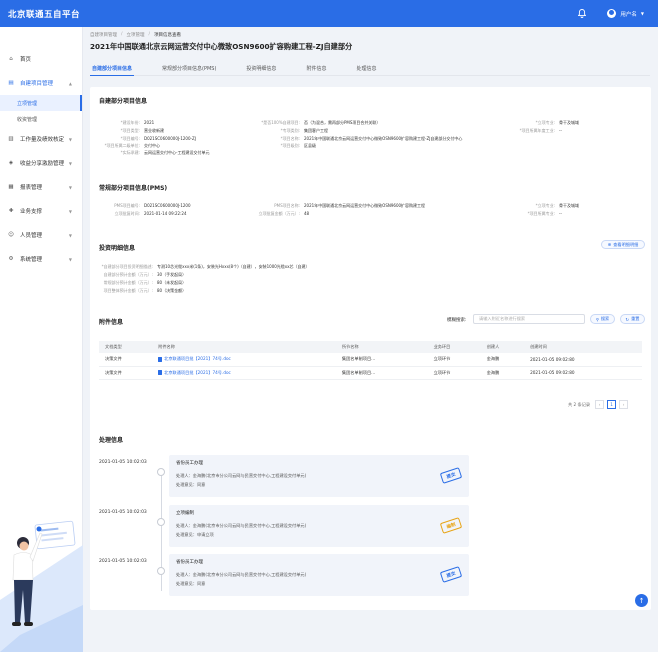  Describe the element at coordinates (600, 404) in the screenshot. I see `prev-page-button: ‹` at that location.